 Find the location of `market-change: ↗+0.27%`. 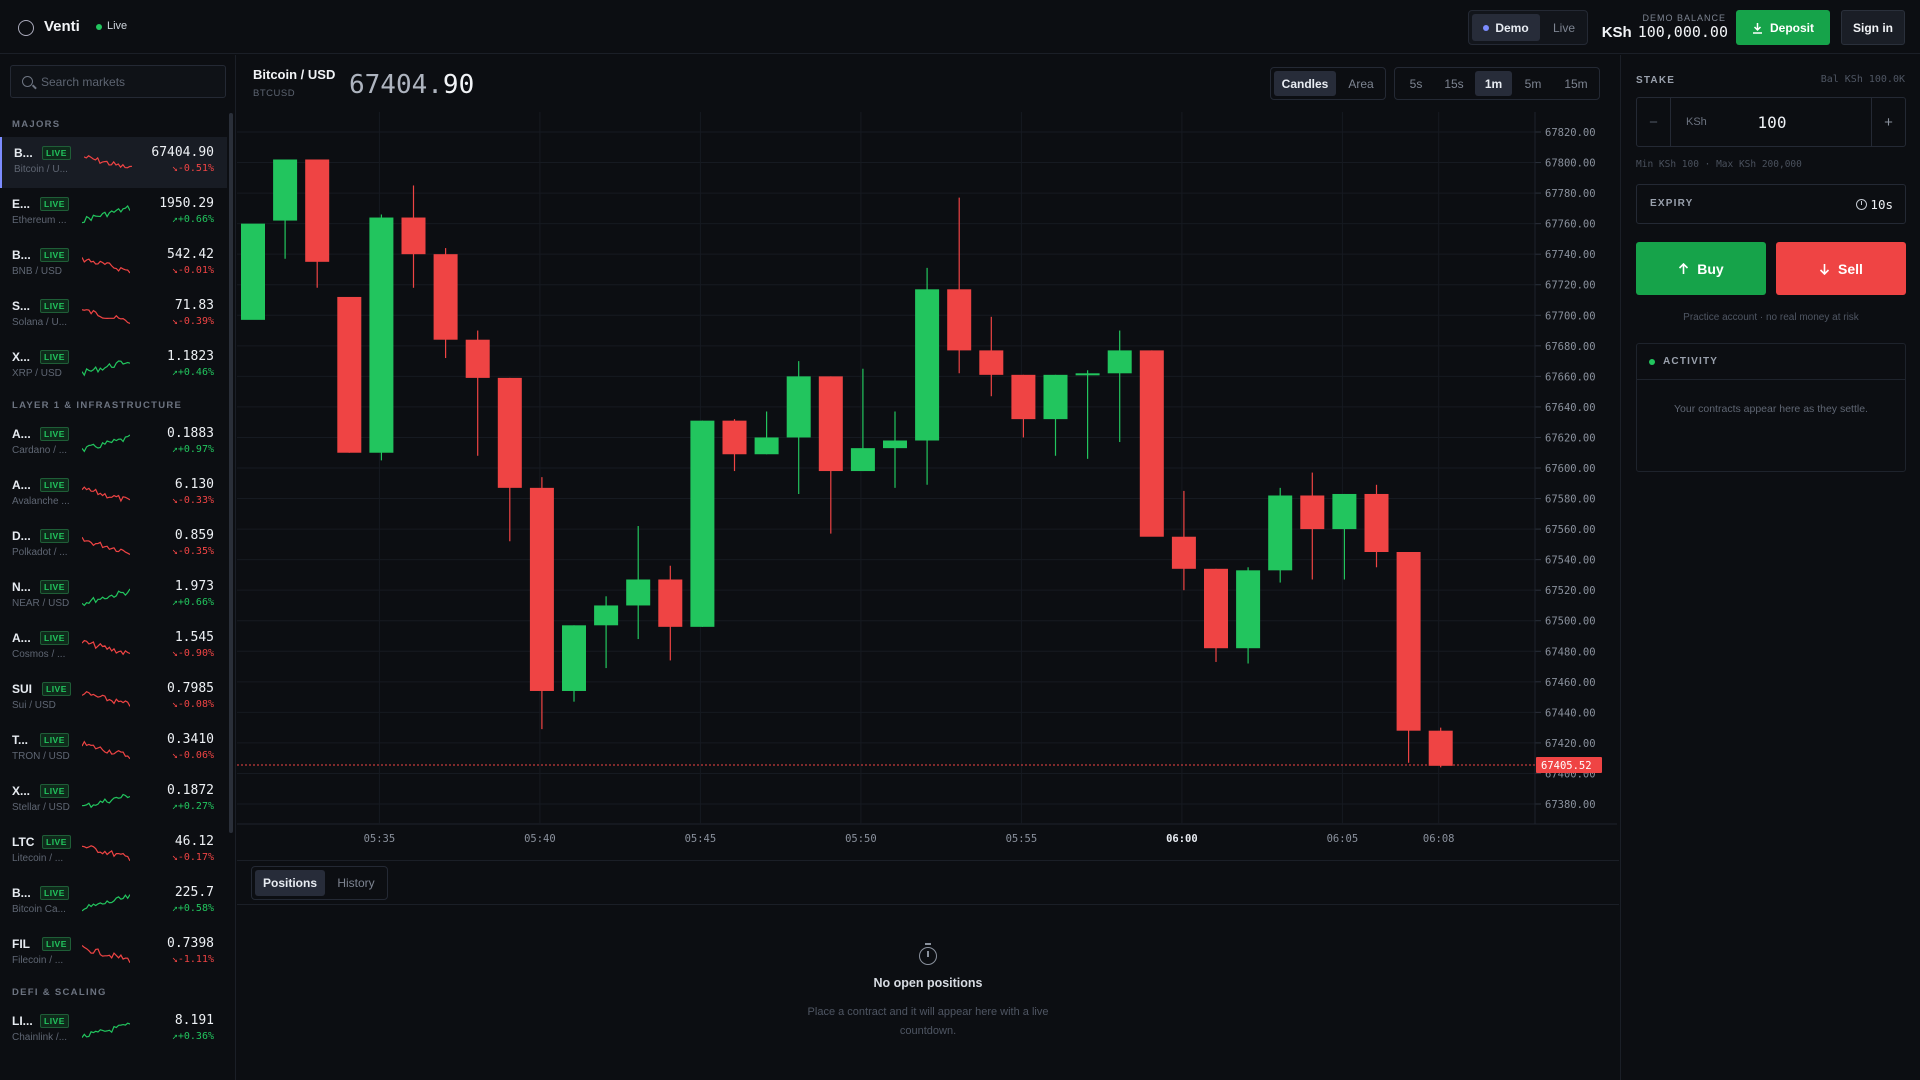

market-change: ↗+0.27% is located at coordinates (193, 806).